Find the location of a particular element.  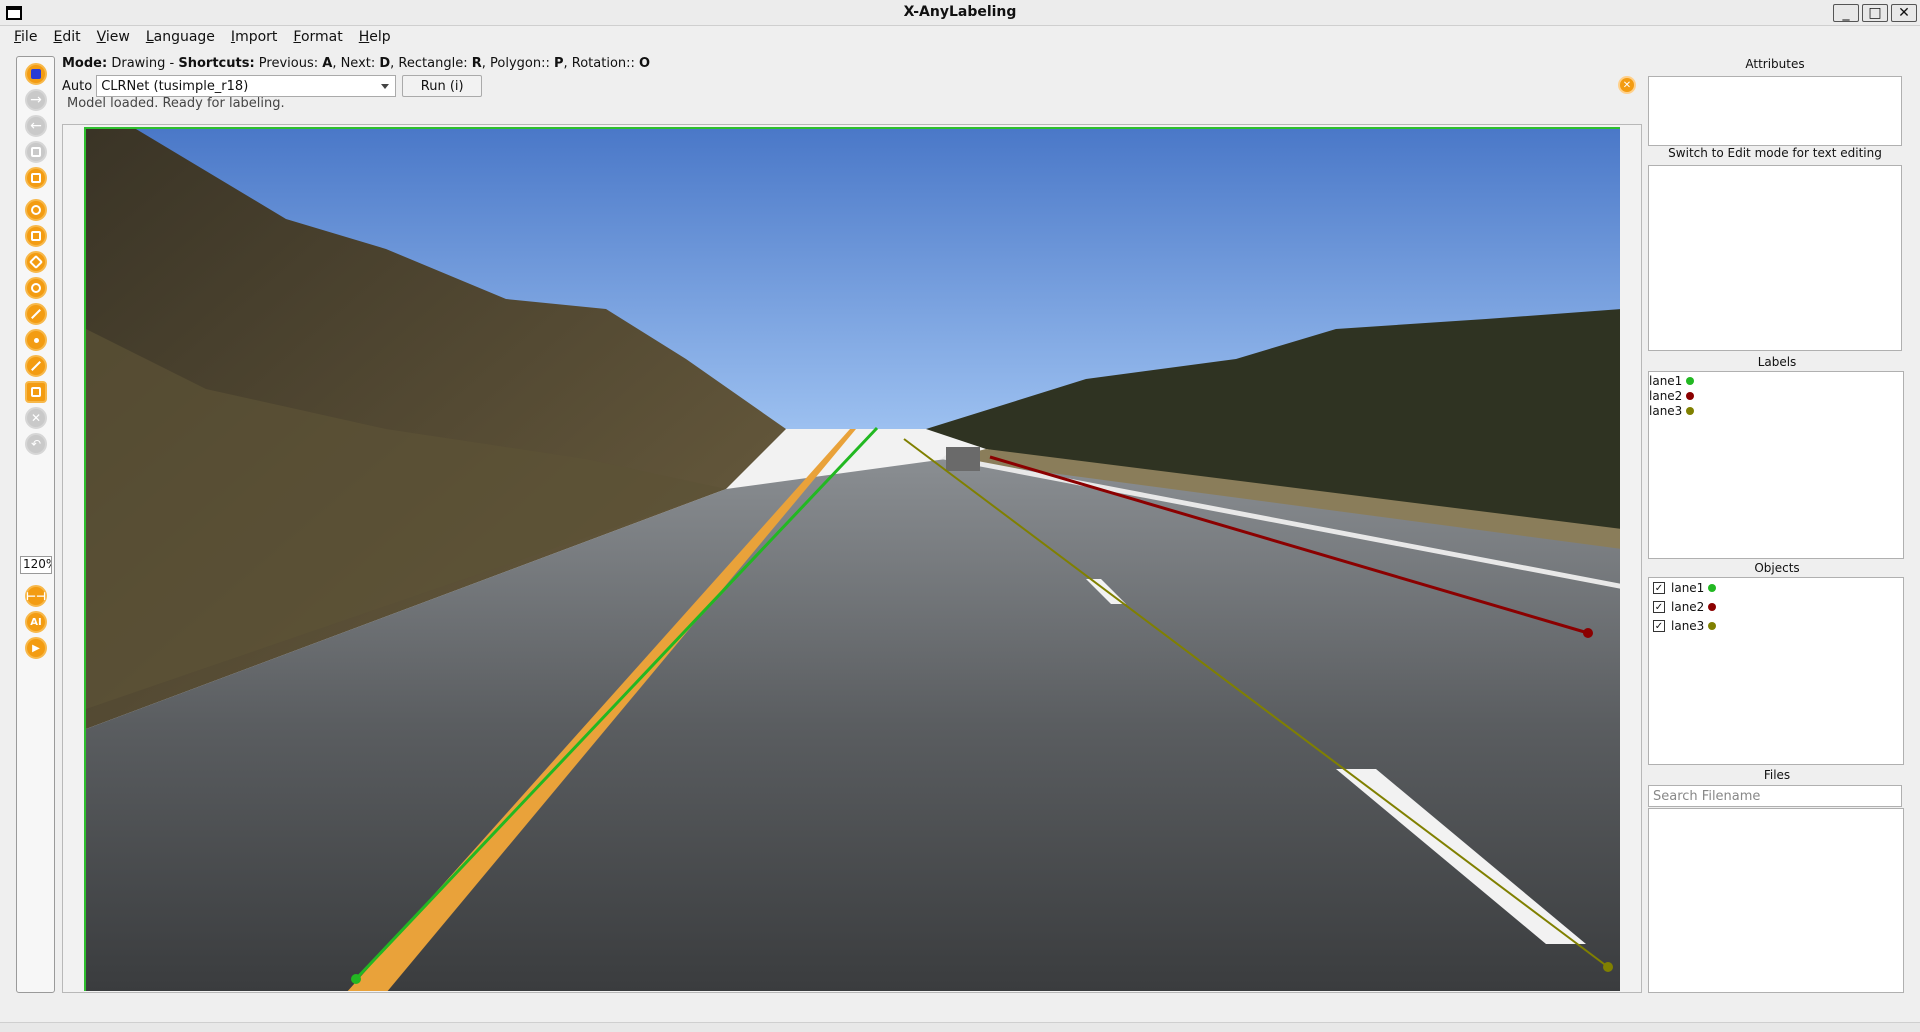

auto-labeling-row: Auto CLRNet (tusimple_r18) Run (i) is located at coordinates (272, 86).